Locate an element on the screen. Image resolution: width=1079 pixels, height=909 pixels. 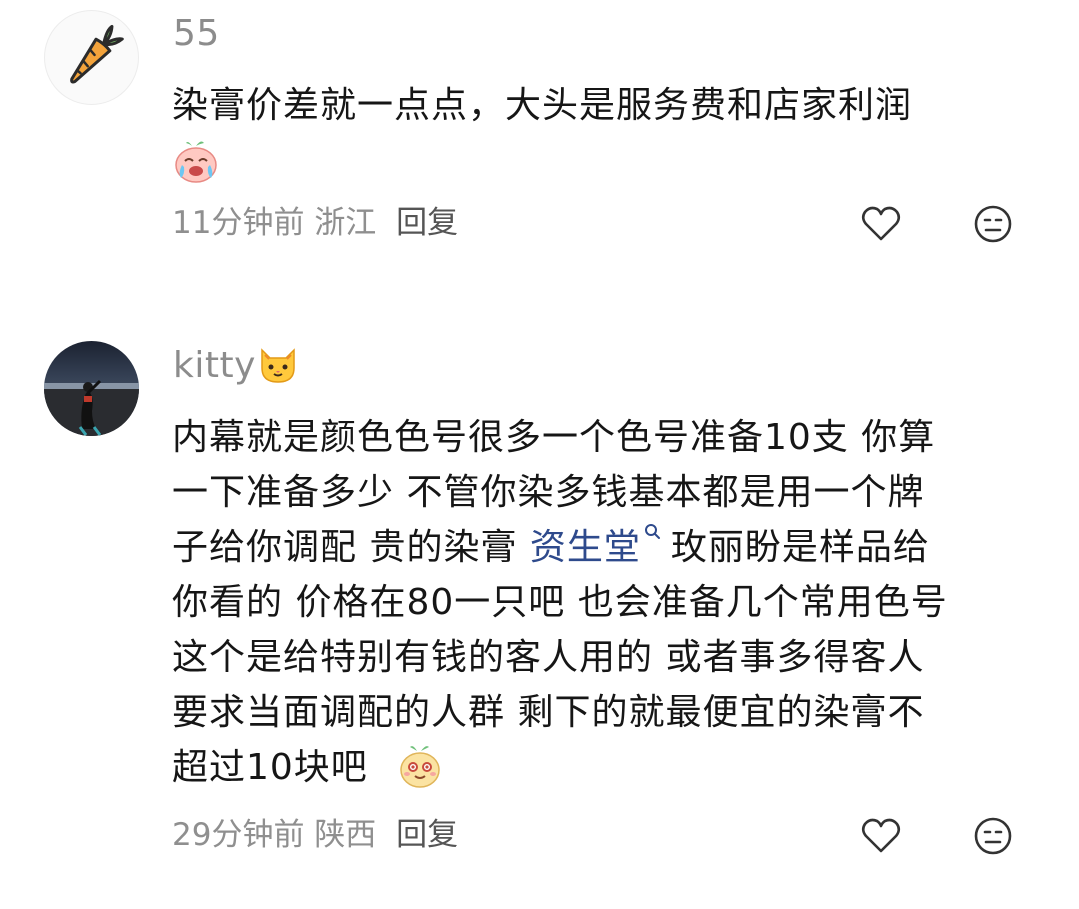
comment-meta: 11分钟前 浙江 回复 is located at coordinates (315, 223).